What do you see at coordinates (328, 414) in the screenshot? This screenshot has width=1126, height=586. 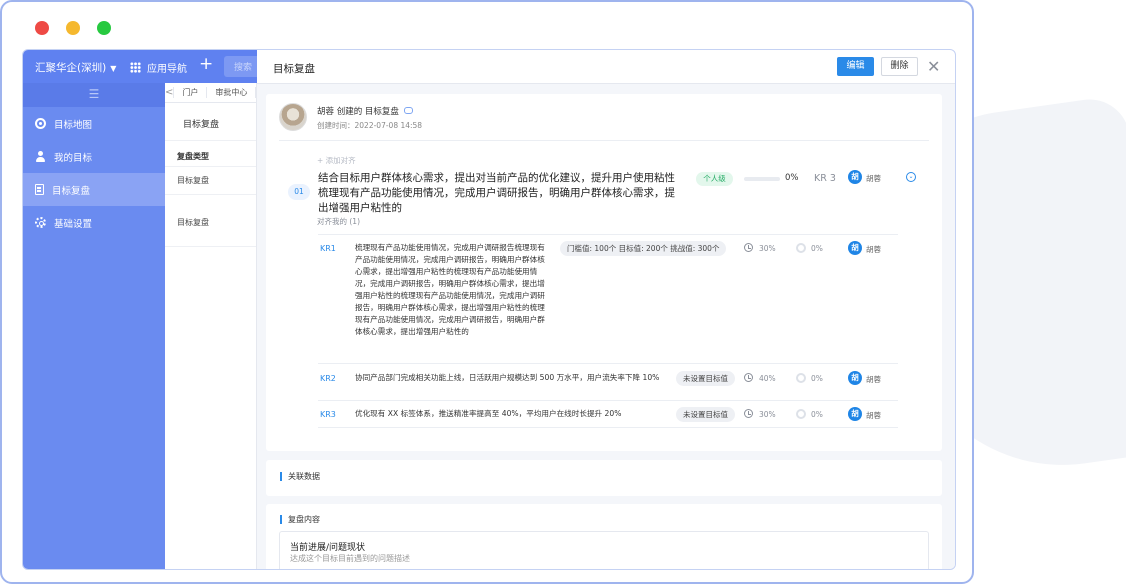 I see `kr-label: KR3` at bounding box center [328, 414].